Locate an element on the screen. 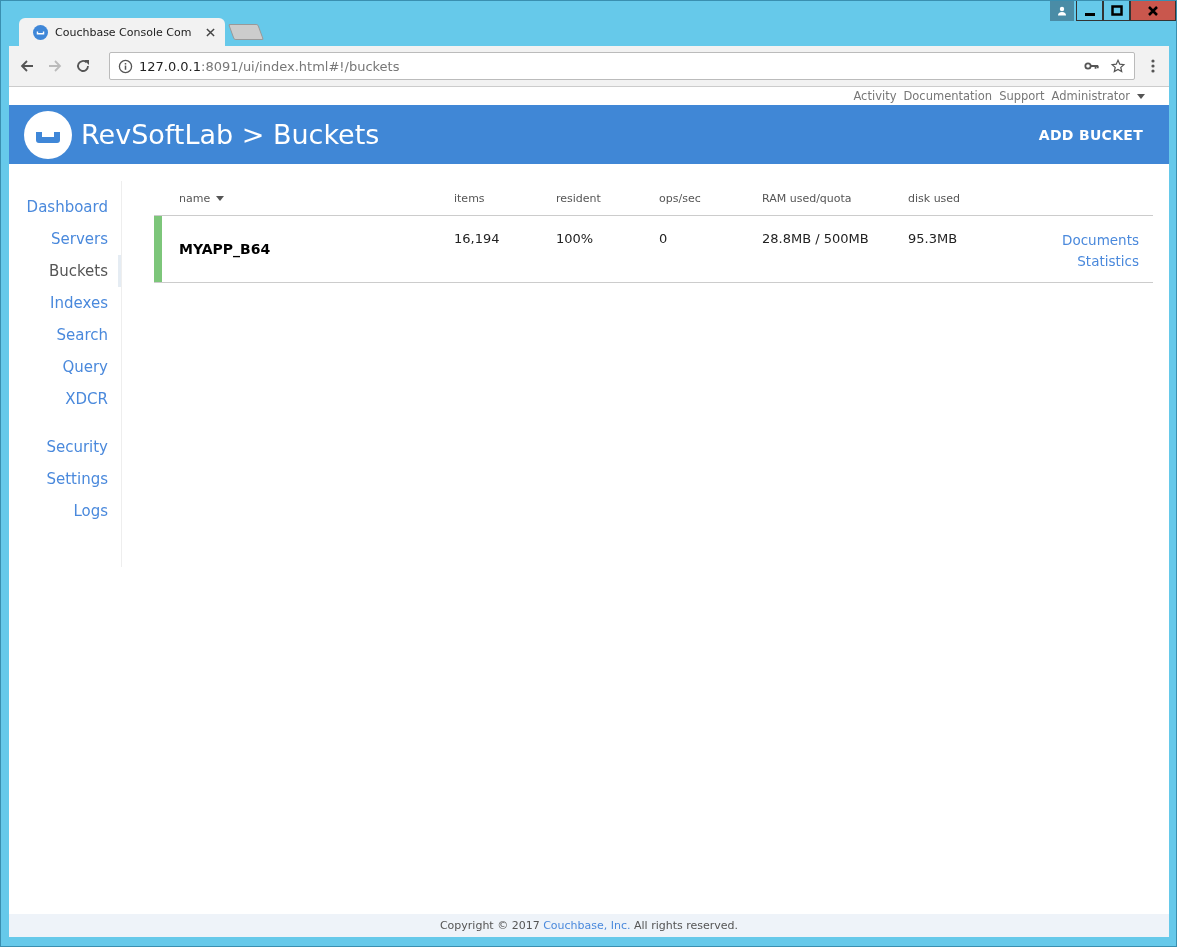 The image size is (1177, 947). top-link: Support is located at coordinates (1022, 96).